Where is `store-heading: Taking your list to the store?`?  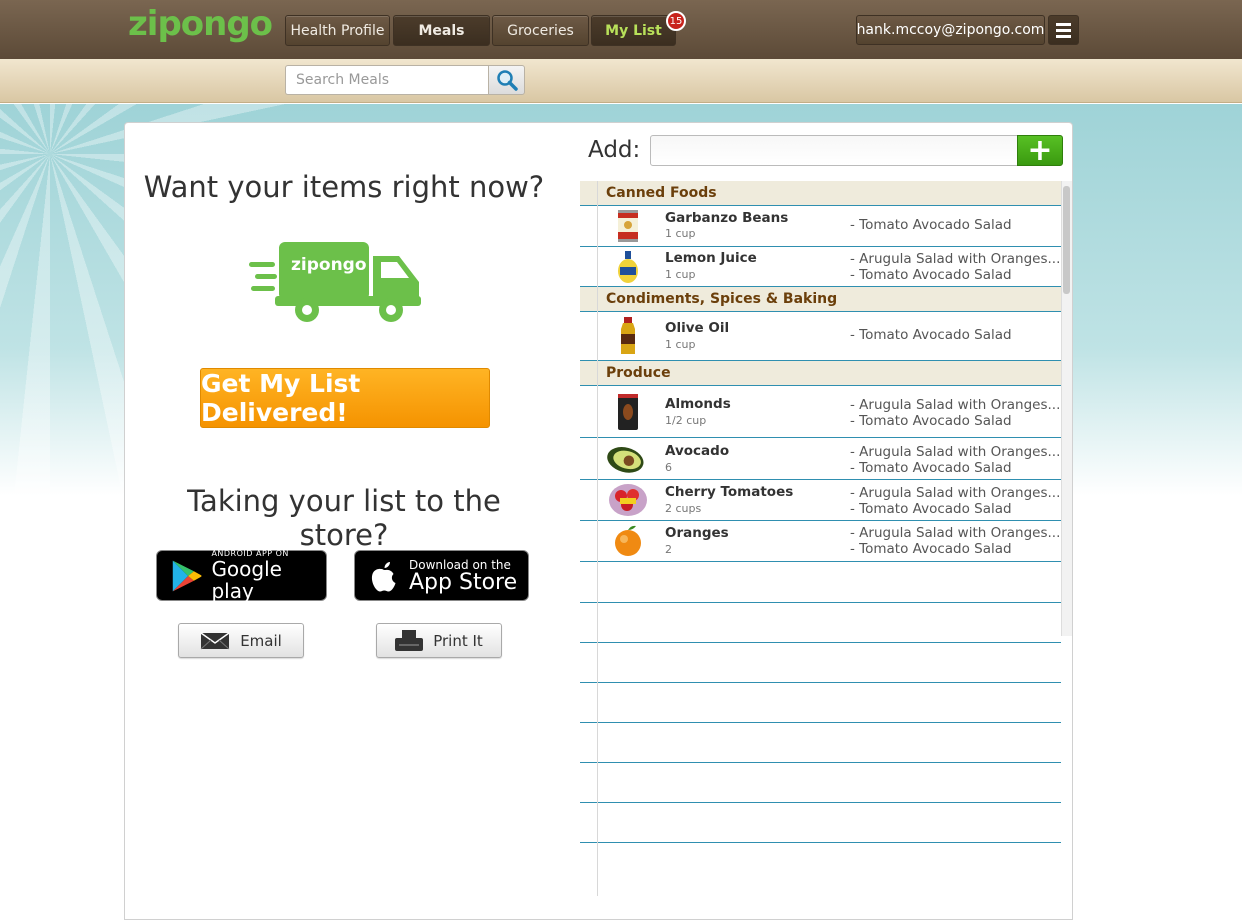
store-heading: Taking your list to the store? is located at coordinates (344, 518).